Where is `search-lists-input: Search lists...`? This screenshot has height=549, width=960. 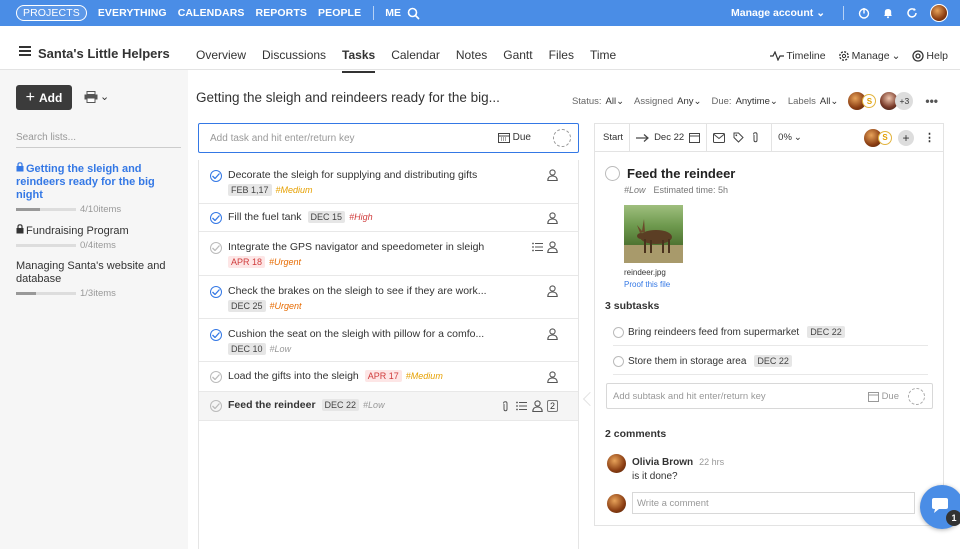 search-lists-input: Search lists... is located at coordinates (98, 140).